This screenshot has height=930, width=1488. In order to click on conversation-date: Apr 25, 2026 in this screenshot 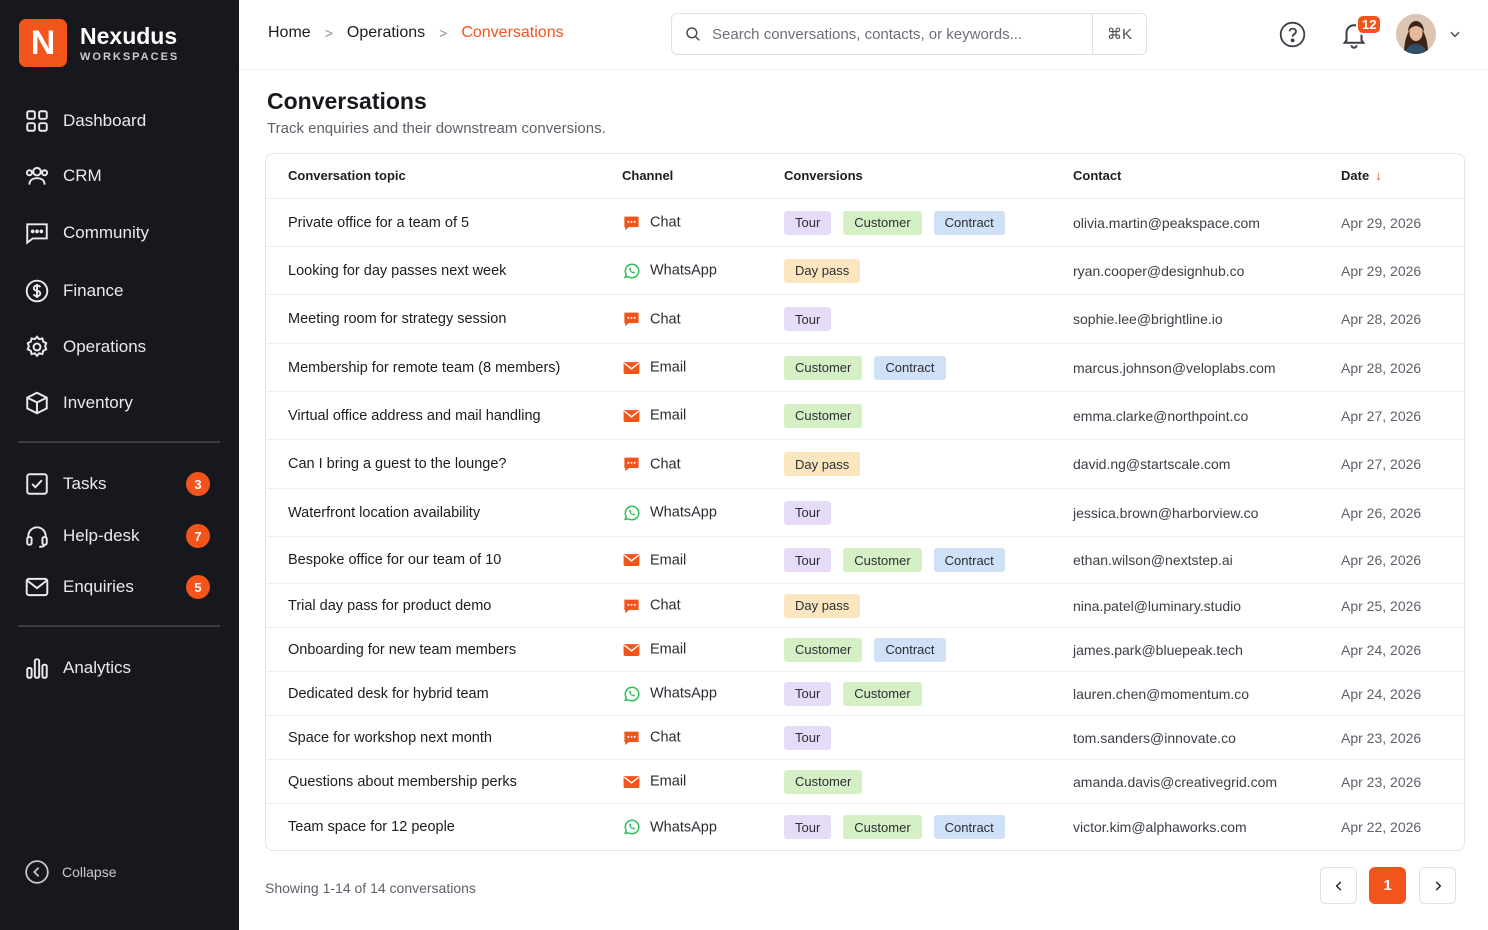, I will do `click(1381, 605)`.